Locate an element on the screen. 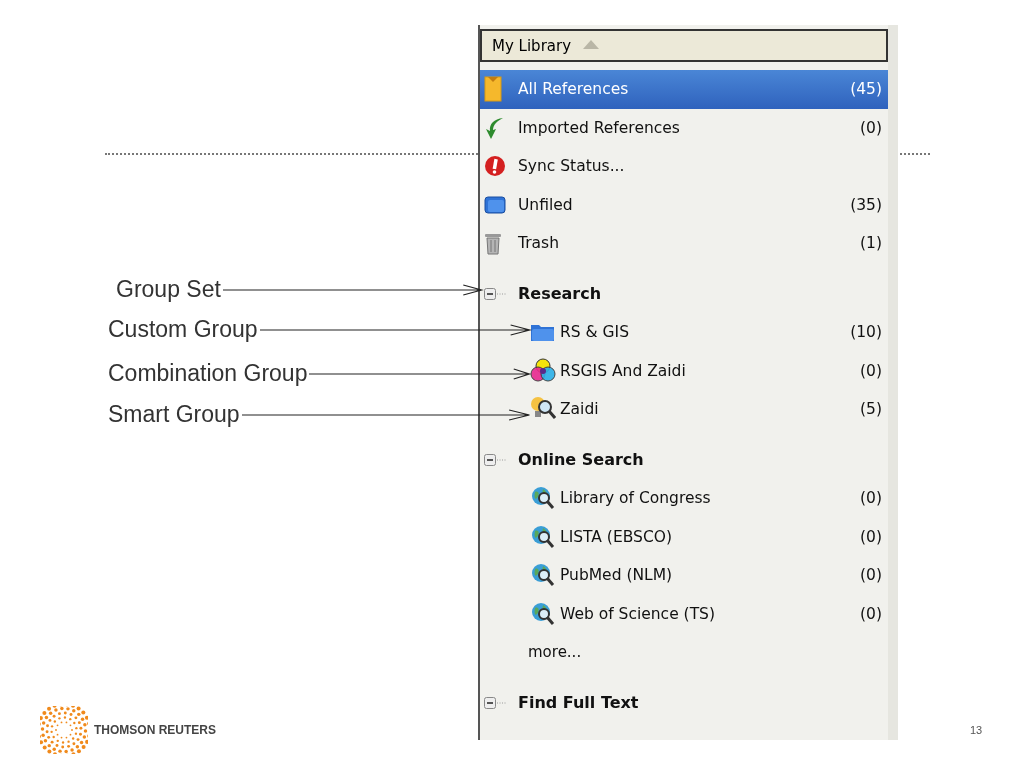 This screenshot has width=1024, height=768. item-count: (10) is located at coordinates (866, 332).